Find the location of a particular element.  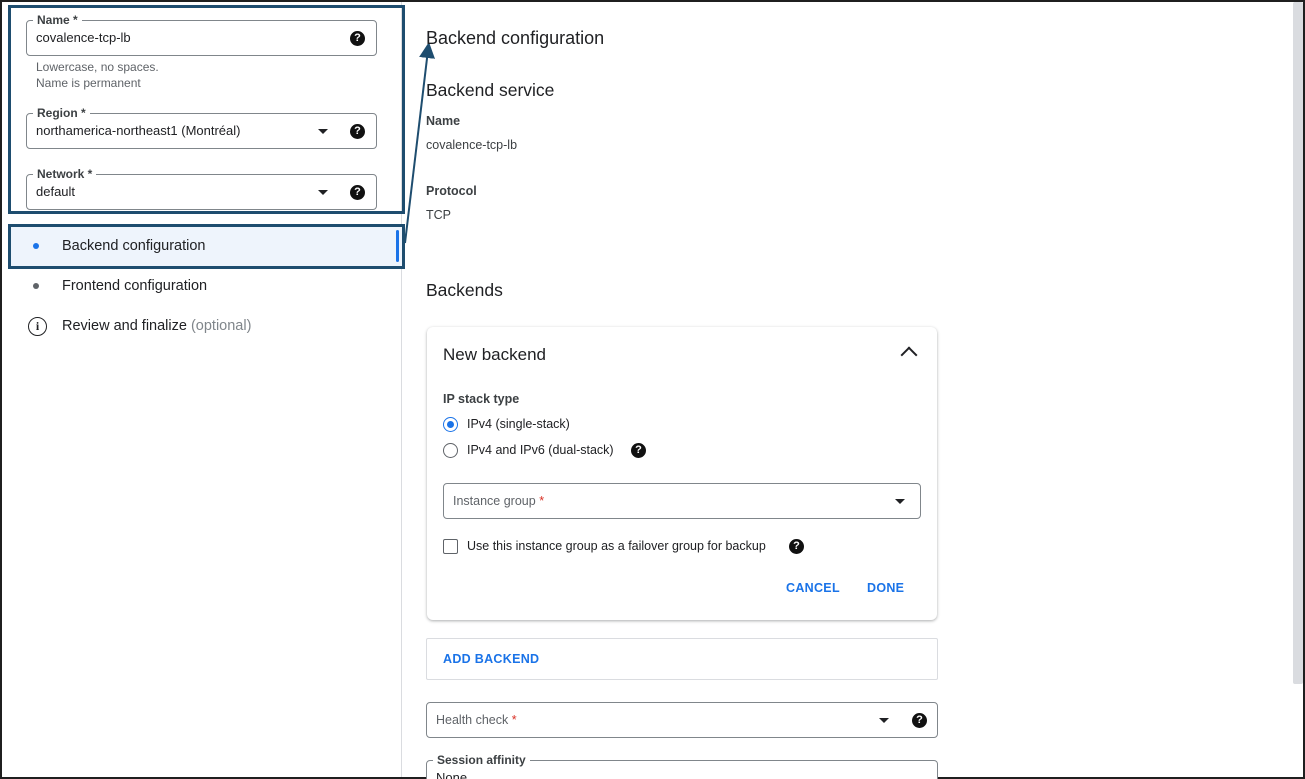

step-label: Review and finalize (optional) is located at coordinates (157, 326).